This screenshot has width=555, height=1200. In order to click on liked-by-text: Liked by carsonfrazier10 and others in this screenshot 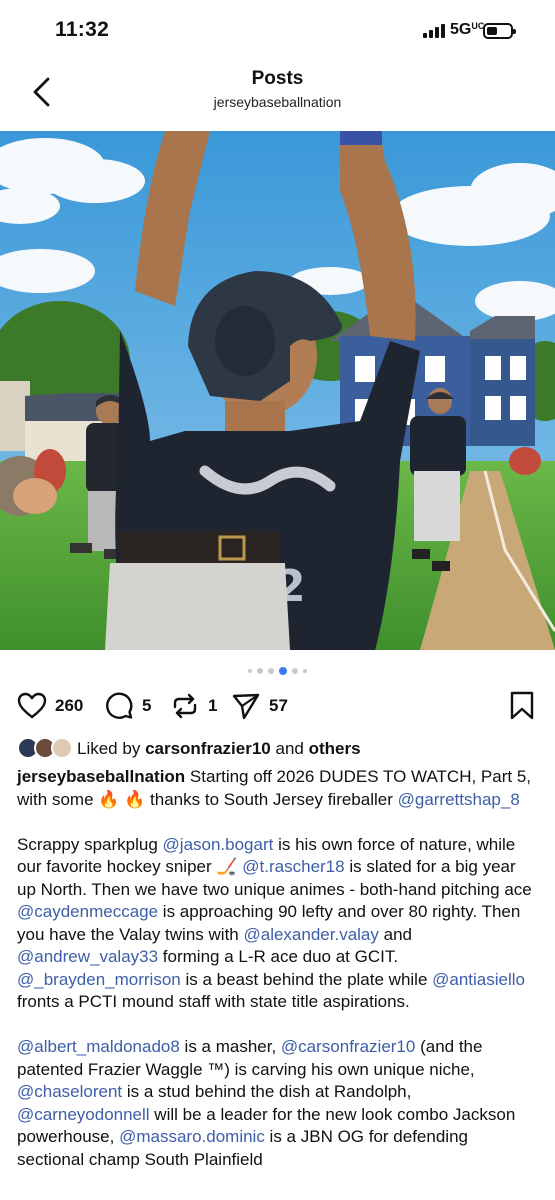, I will do `click(219, 749)`.